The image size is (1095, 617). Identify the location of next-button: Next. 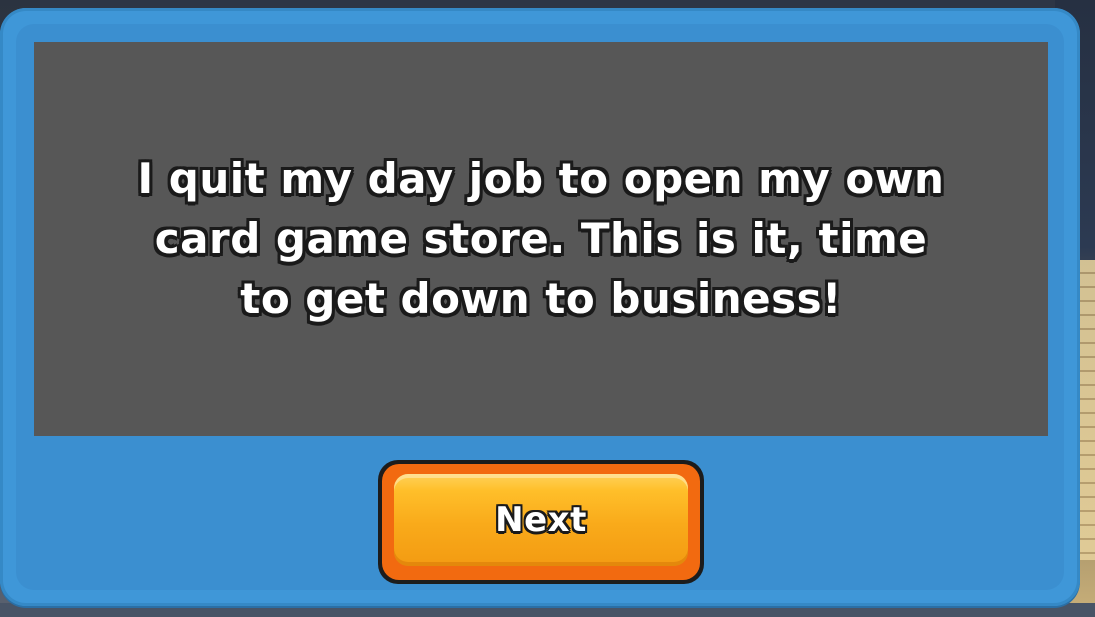
(541, 522).